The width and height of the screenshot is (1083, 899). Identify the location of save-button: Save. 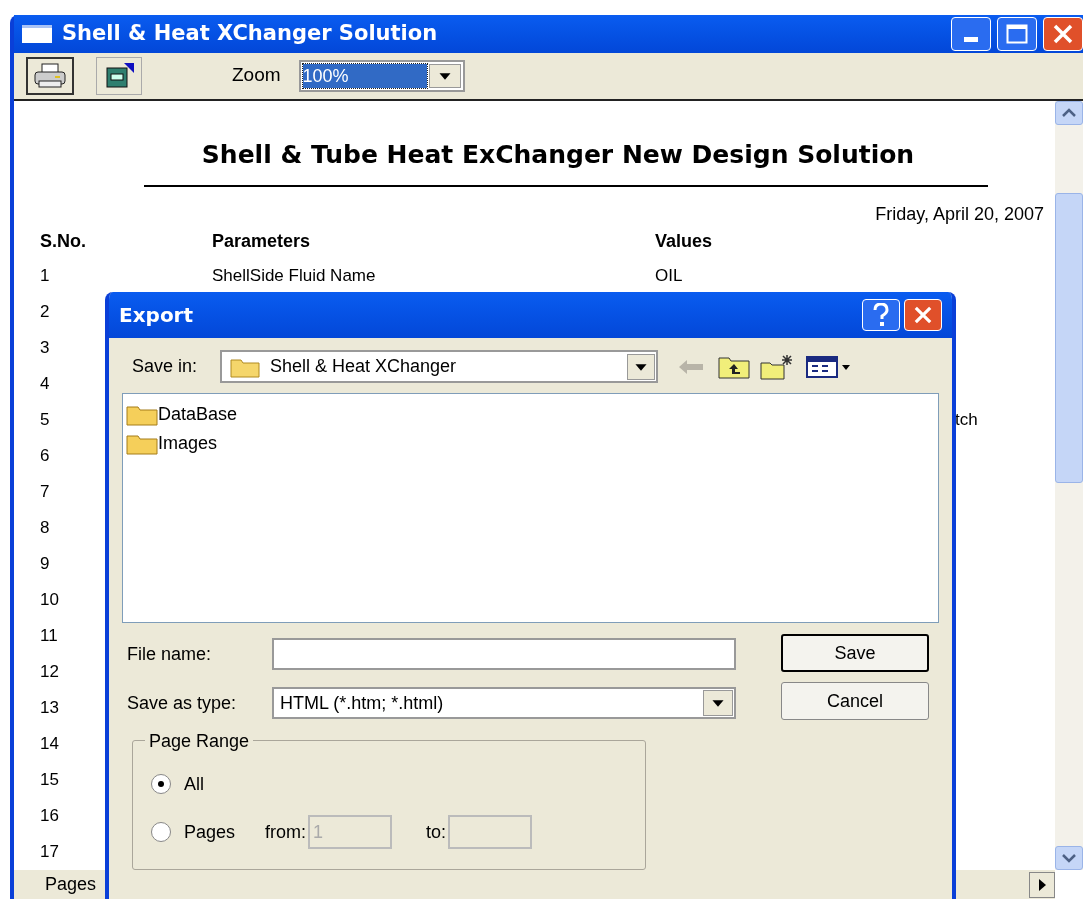
(855, 653).